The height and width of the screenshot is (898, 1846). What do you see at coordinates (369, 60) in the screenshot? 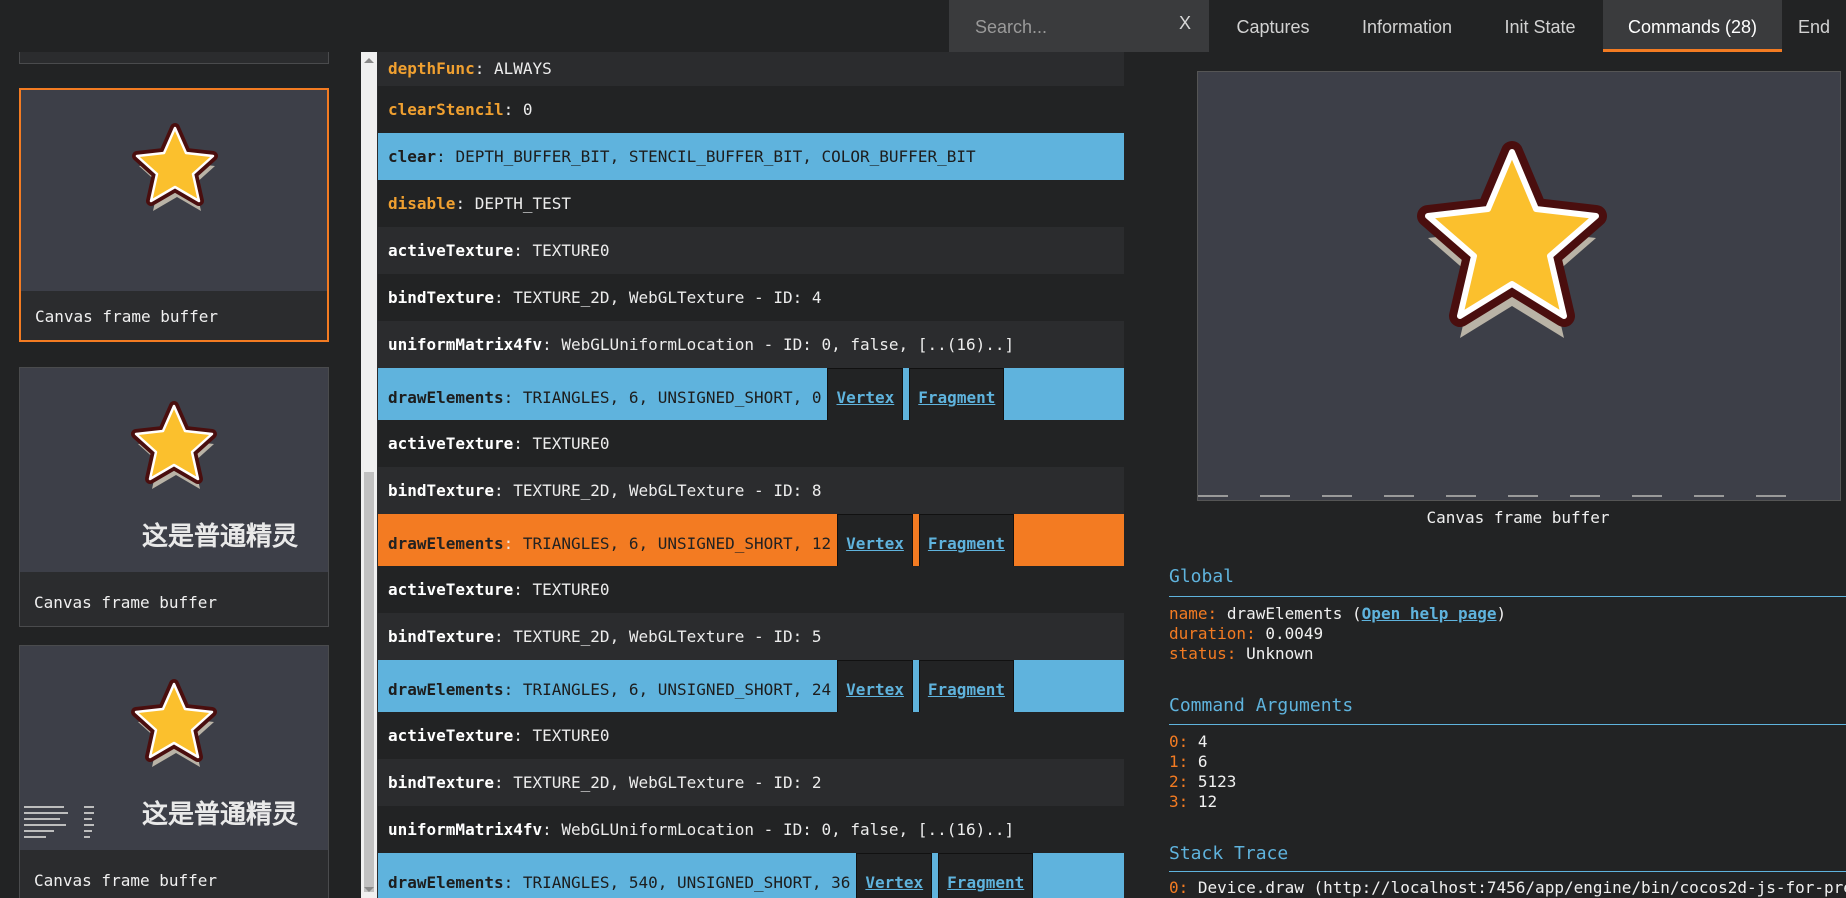
I see `scroll-up-arrow-icon` at bounding box center [369, 60].